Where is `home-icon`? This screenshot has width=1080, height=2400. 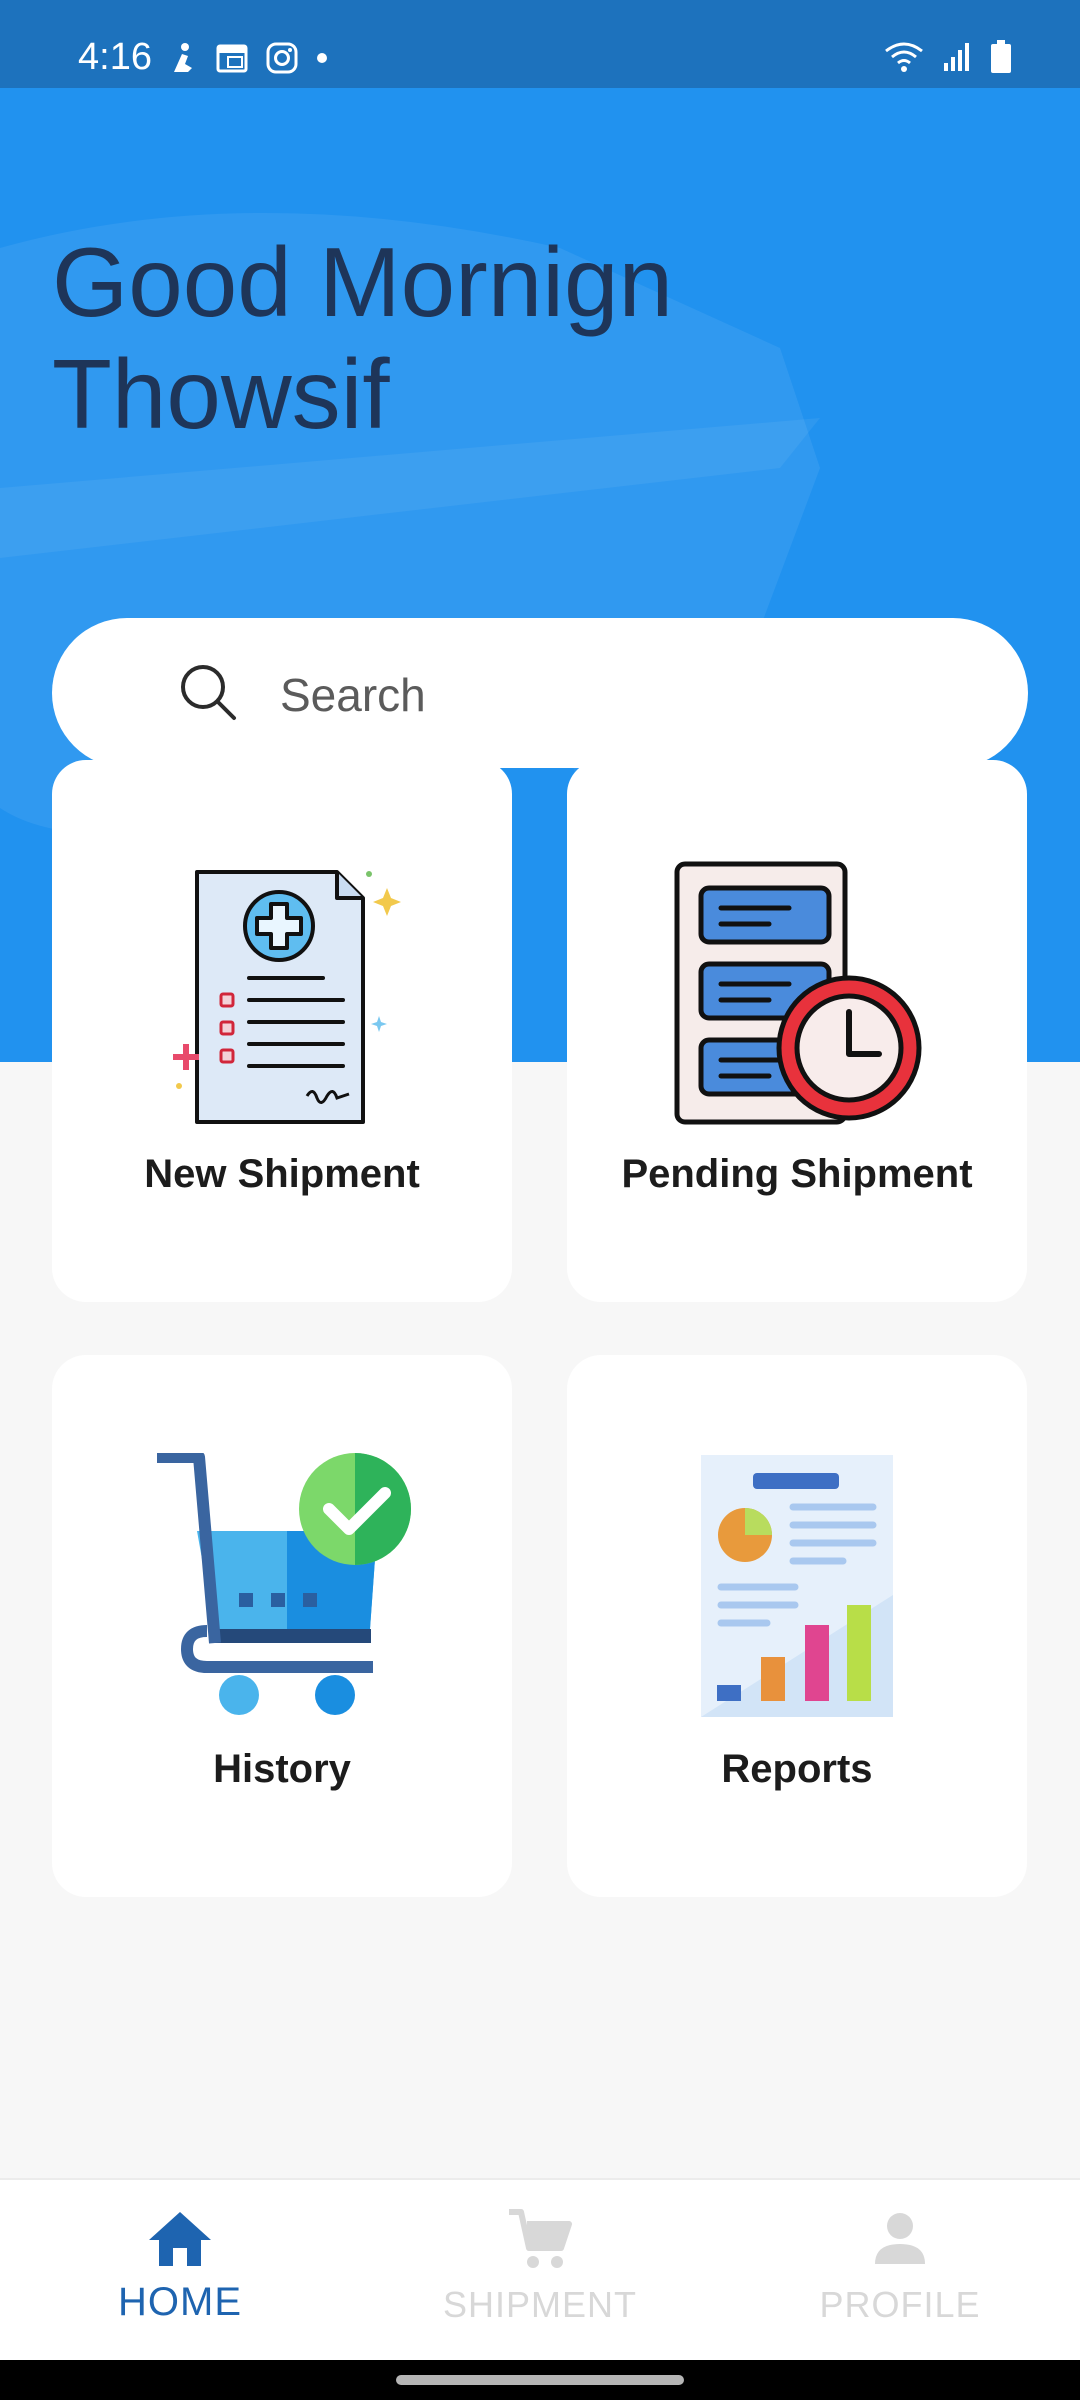 home-icon is located at coordinates (180, 2239).